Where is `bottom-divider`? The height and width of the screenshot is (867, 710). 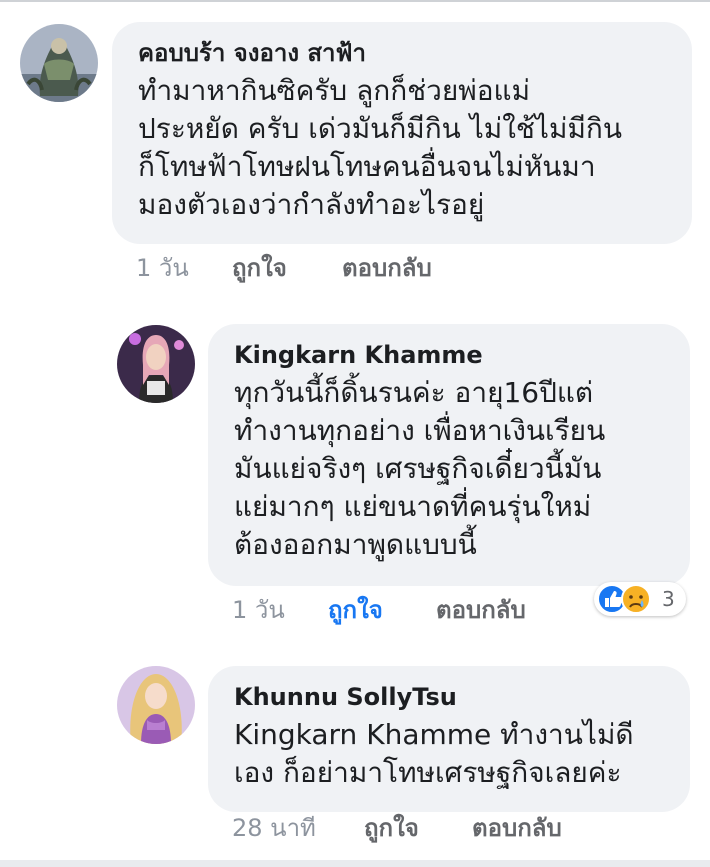
bottom-divider is located at coordinates (355, 863).